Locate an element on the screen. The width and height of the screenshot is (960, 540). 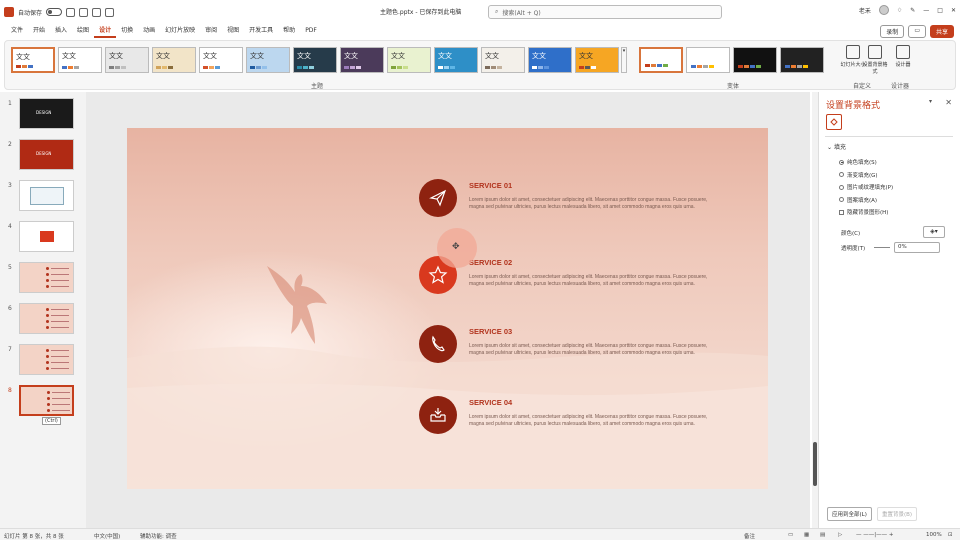
theme-thumbnail-0: 文文 is located at coordinates (33, 60).